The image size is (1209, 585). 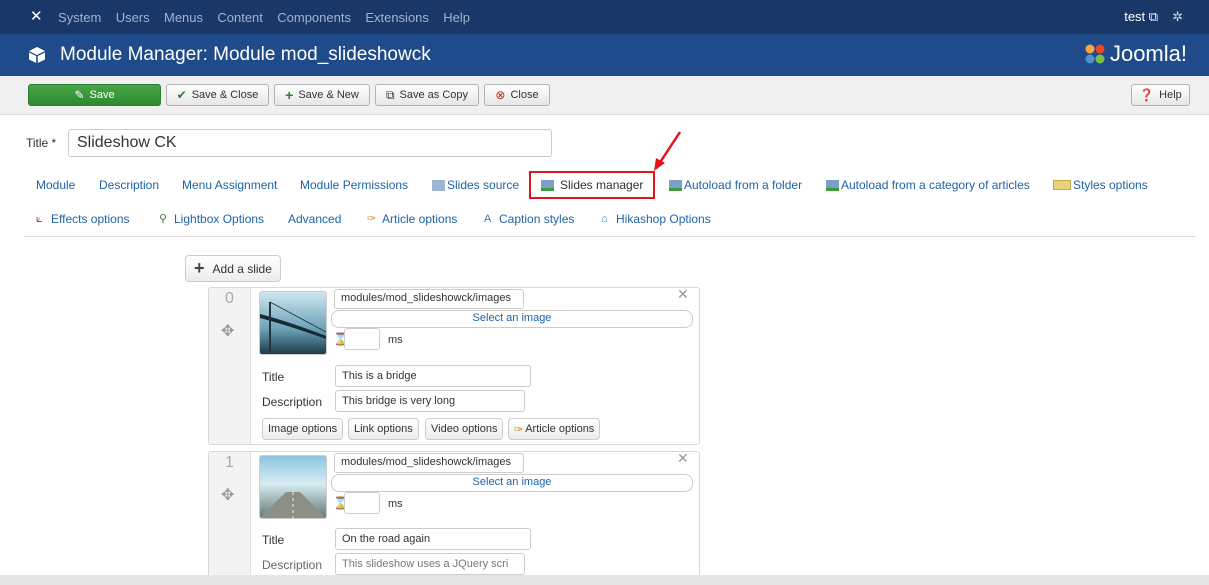 What do you see at coordinates (537, 219) in the screenshot?
I see `tab-caption-styles-label: Caption styles` at bounding box center [537, 219].